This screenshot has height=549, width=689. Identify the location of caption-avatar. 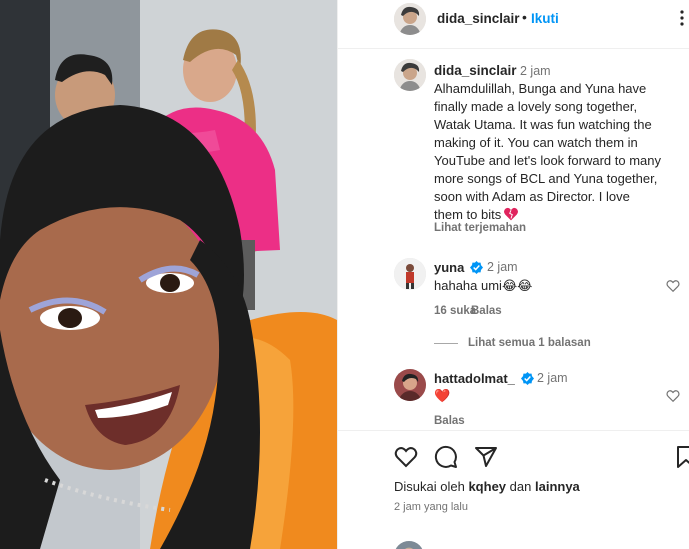
(410, 75).